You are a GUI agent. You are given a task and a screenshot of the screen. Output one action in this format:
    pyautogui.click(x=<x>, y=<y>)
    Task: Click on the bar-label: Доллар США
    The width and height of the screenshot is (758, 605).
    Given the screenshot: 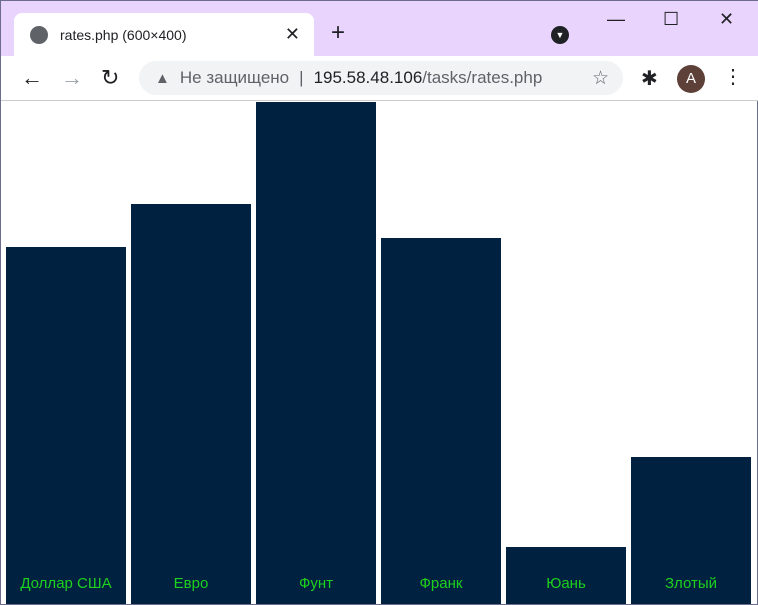 What is the action you would take?
    pyautogui.click(x=66, y=583)
    